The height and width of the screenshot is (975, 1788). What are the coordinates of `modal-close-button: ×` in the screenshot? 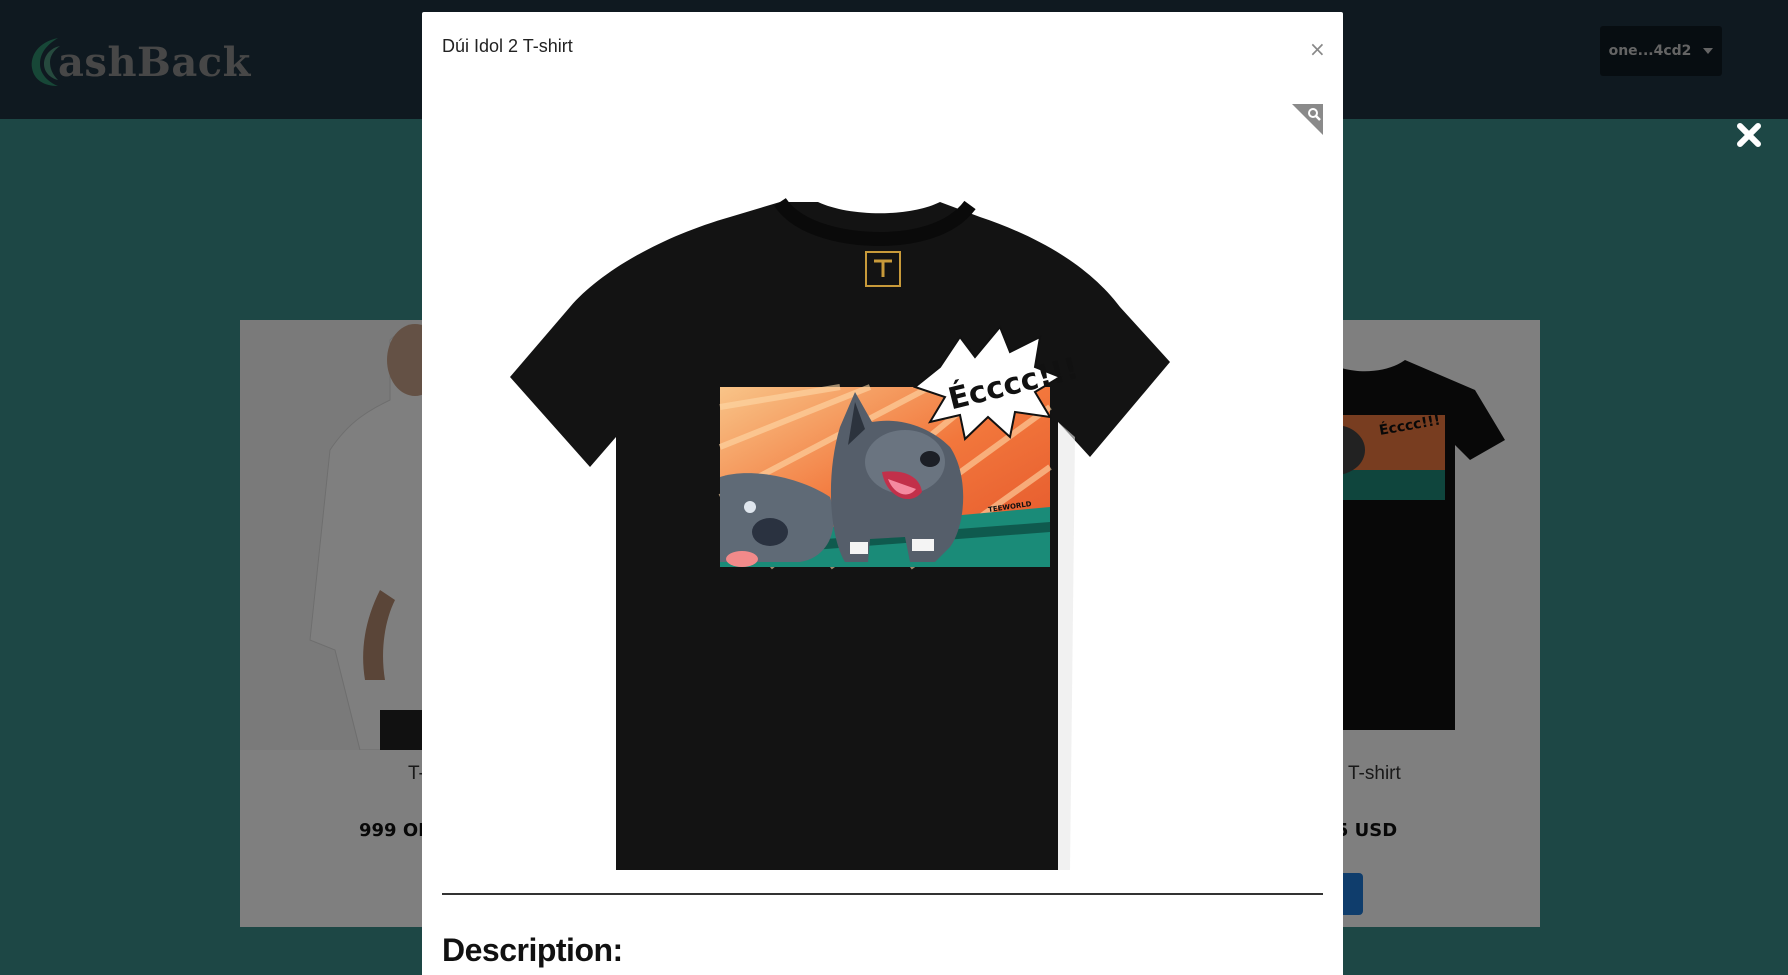 It's located at (1317, 49).